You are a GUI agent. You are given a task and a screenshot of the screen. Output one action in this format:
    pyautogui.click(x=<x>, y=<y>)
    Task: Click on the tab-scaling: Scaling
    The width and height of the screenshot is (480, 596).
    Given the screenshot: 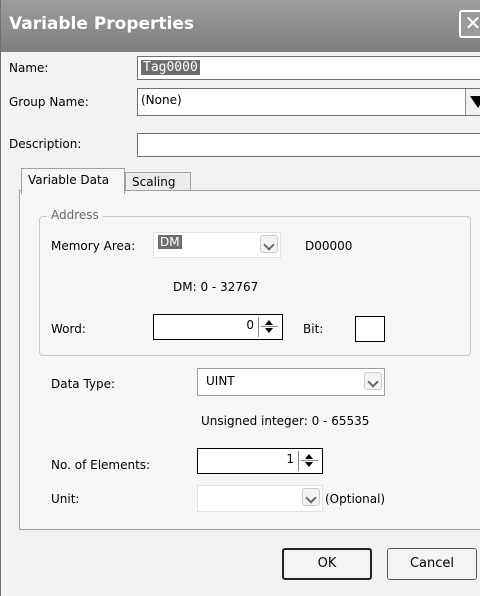 What is the action you would take?
    pyautogui.click(x=158, y=182)
    